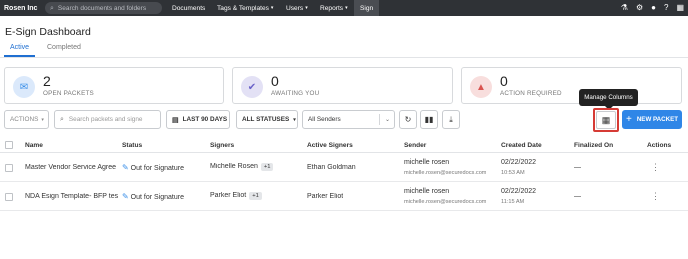 This screenshot has width=688, height=259. I want to click on manage-columns-button: ▦, so click(606, 120).